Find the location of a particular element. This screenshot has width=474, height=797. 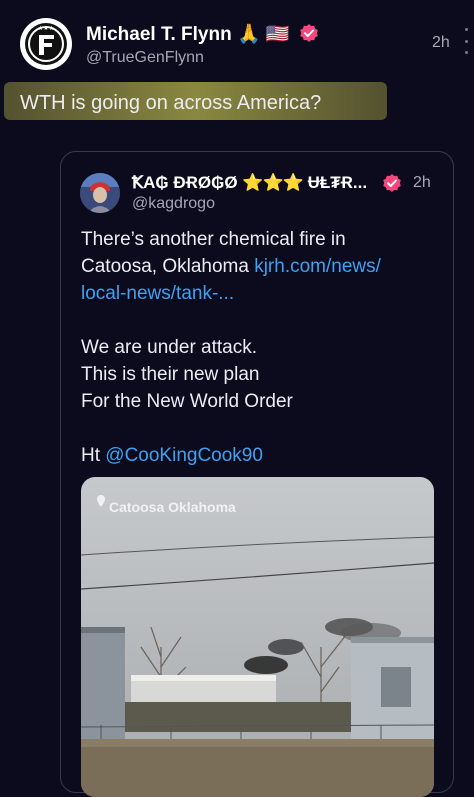

author-handle: @TrueGenFlynn is located at coordinates (145, 58).